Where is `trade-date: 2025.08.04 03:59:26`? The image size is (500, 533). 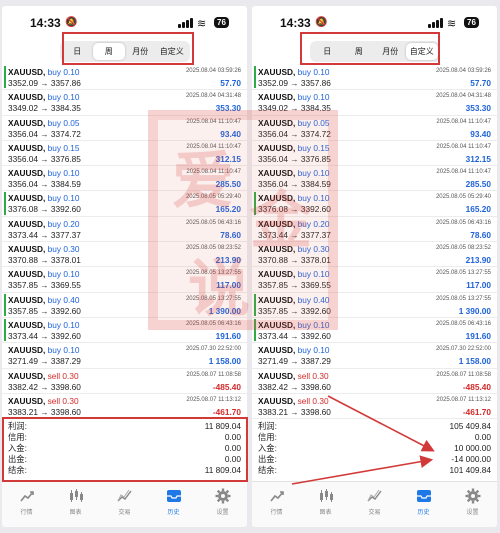
trade-date: 2025.08.04 03:59:26 is located at coordinates (463, 71).